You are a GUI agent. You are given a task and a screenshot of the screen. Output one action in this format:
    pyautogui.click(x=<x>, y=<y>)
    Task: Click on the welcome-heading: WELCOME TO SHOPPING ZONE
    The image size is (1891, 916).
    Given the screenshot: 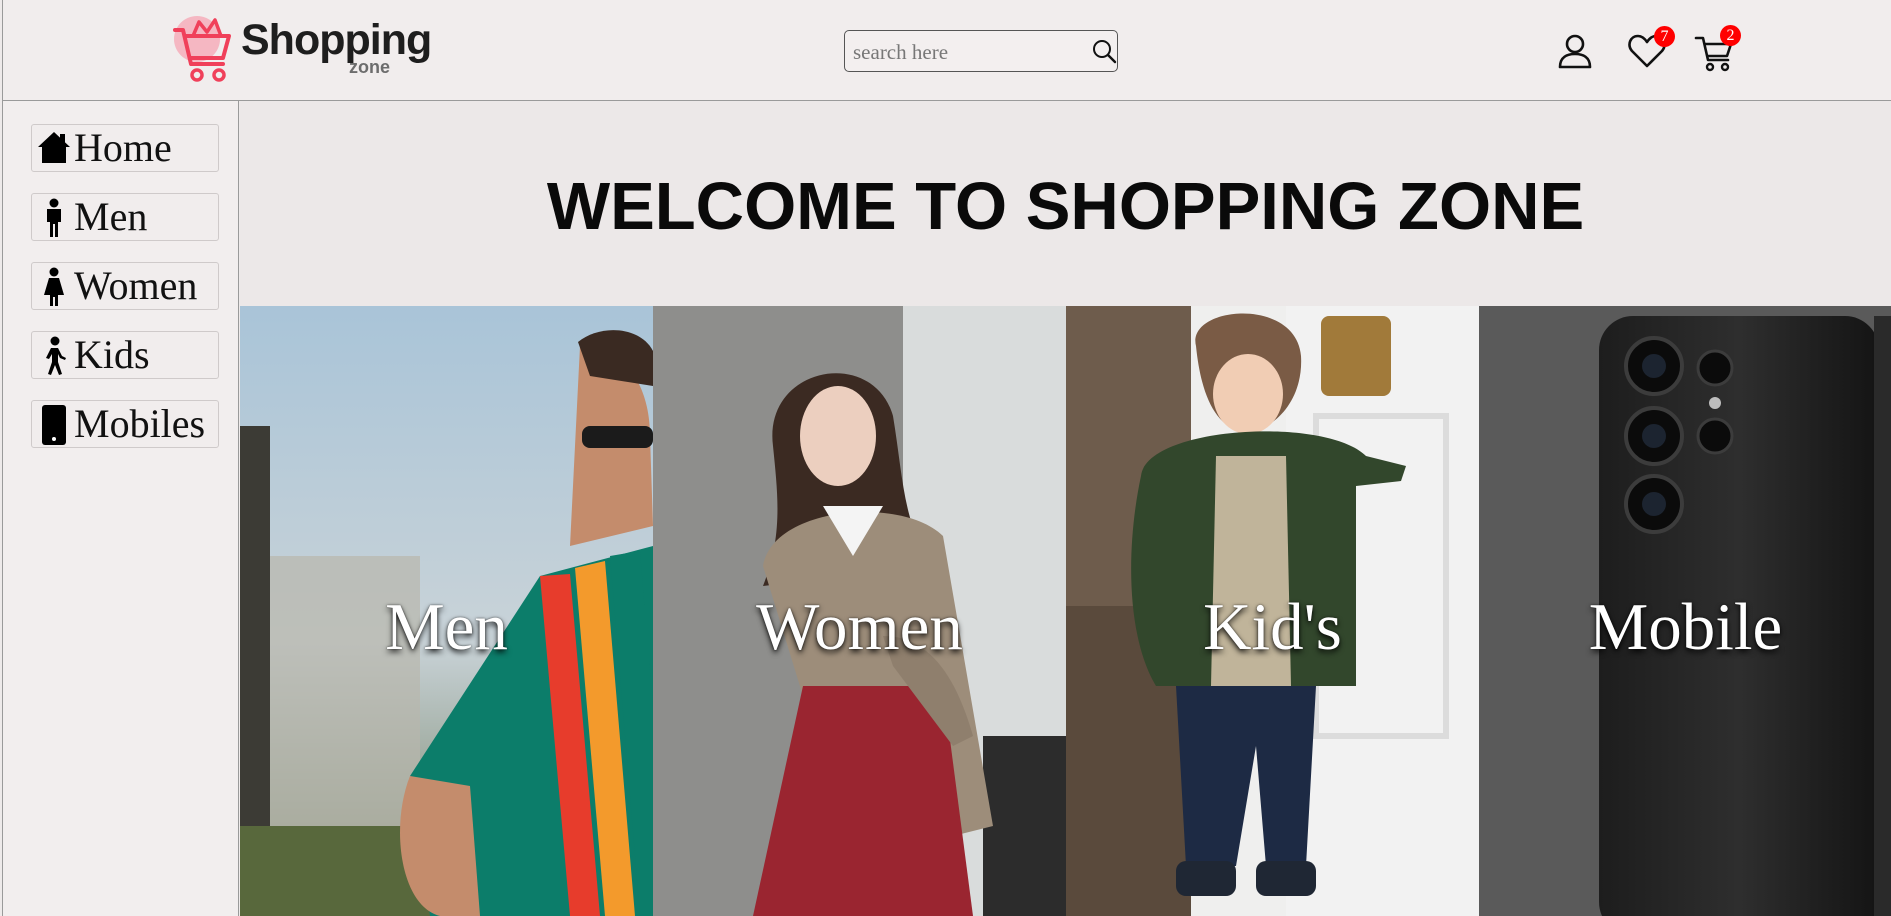 What is the action you would take?
    pyautogui.click(x=1065, y=206)
    